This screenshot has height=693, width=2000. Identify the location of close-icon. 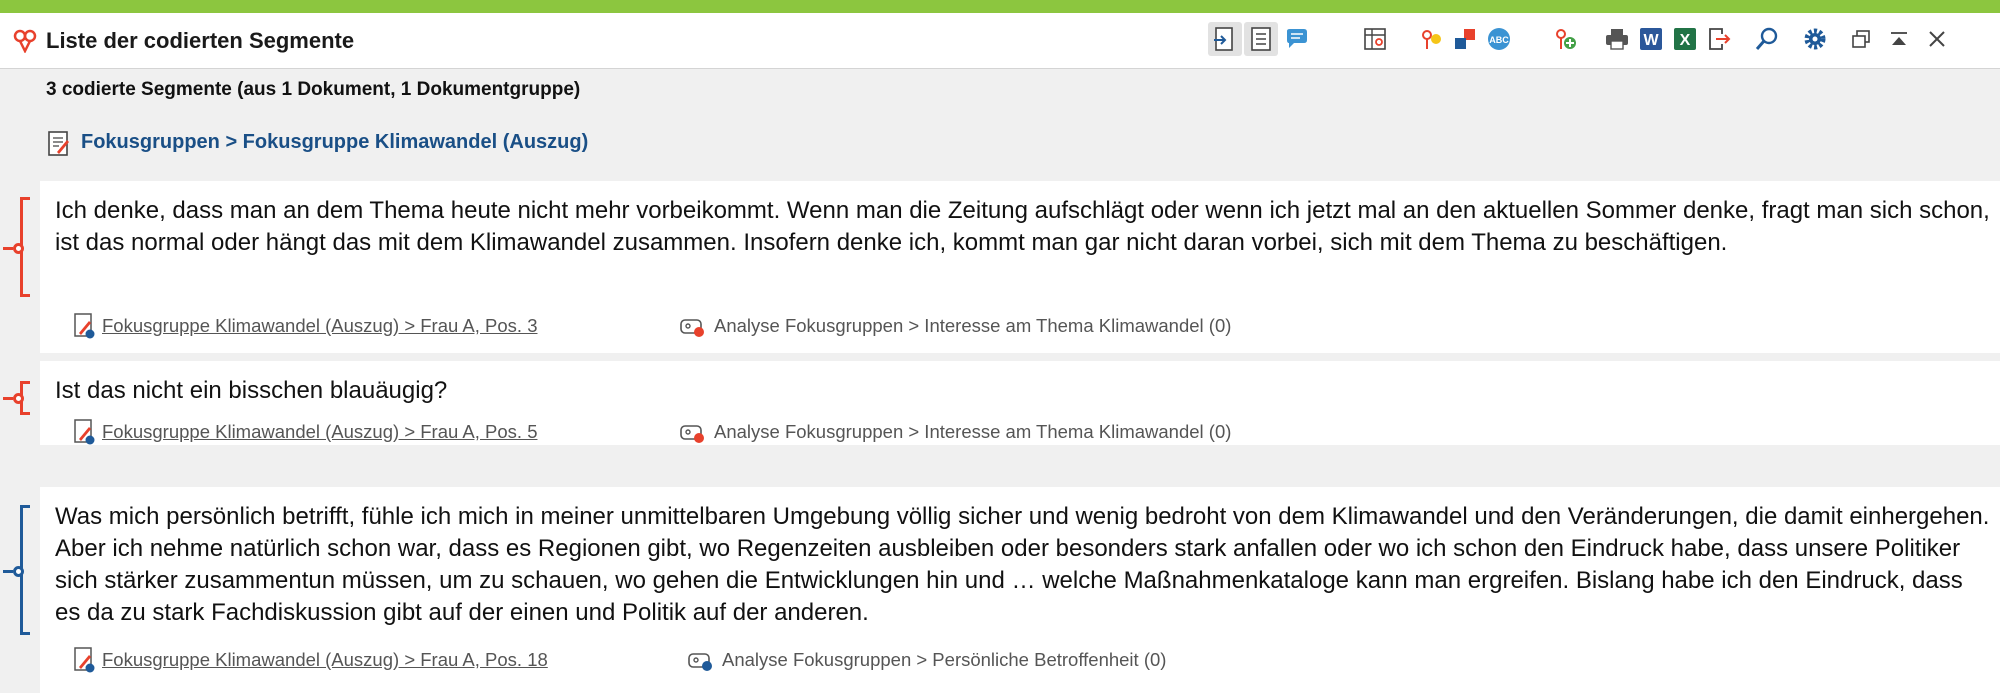
(1937, 39).